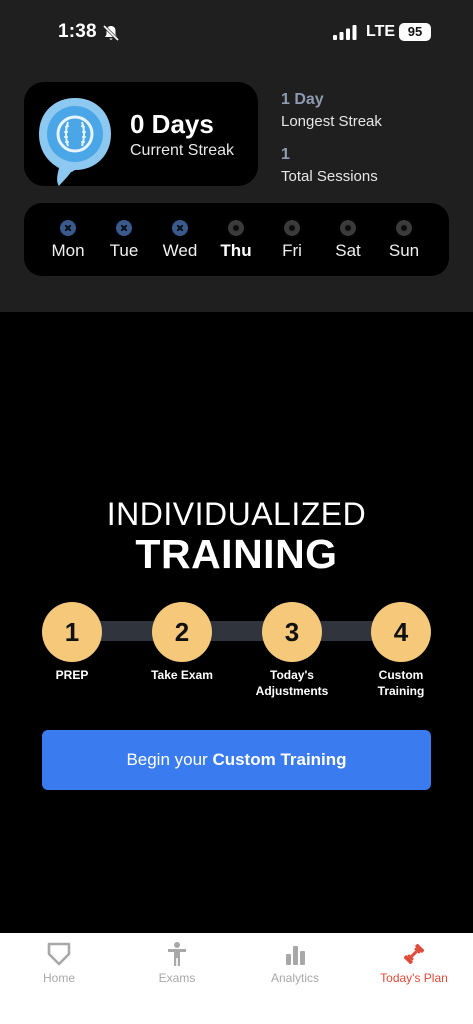  What do you see at coordinates (236, 760) in the screenshot?
I see `begin-custom-training-button: Begin your Custom Training` at bounding box center [236, 760].